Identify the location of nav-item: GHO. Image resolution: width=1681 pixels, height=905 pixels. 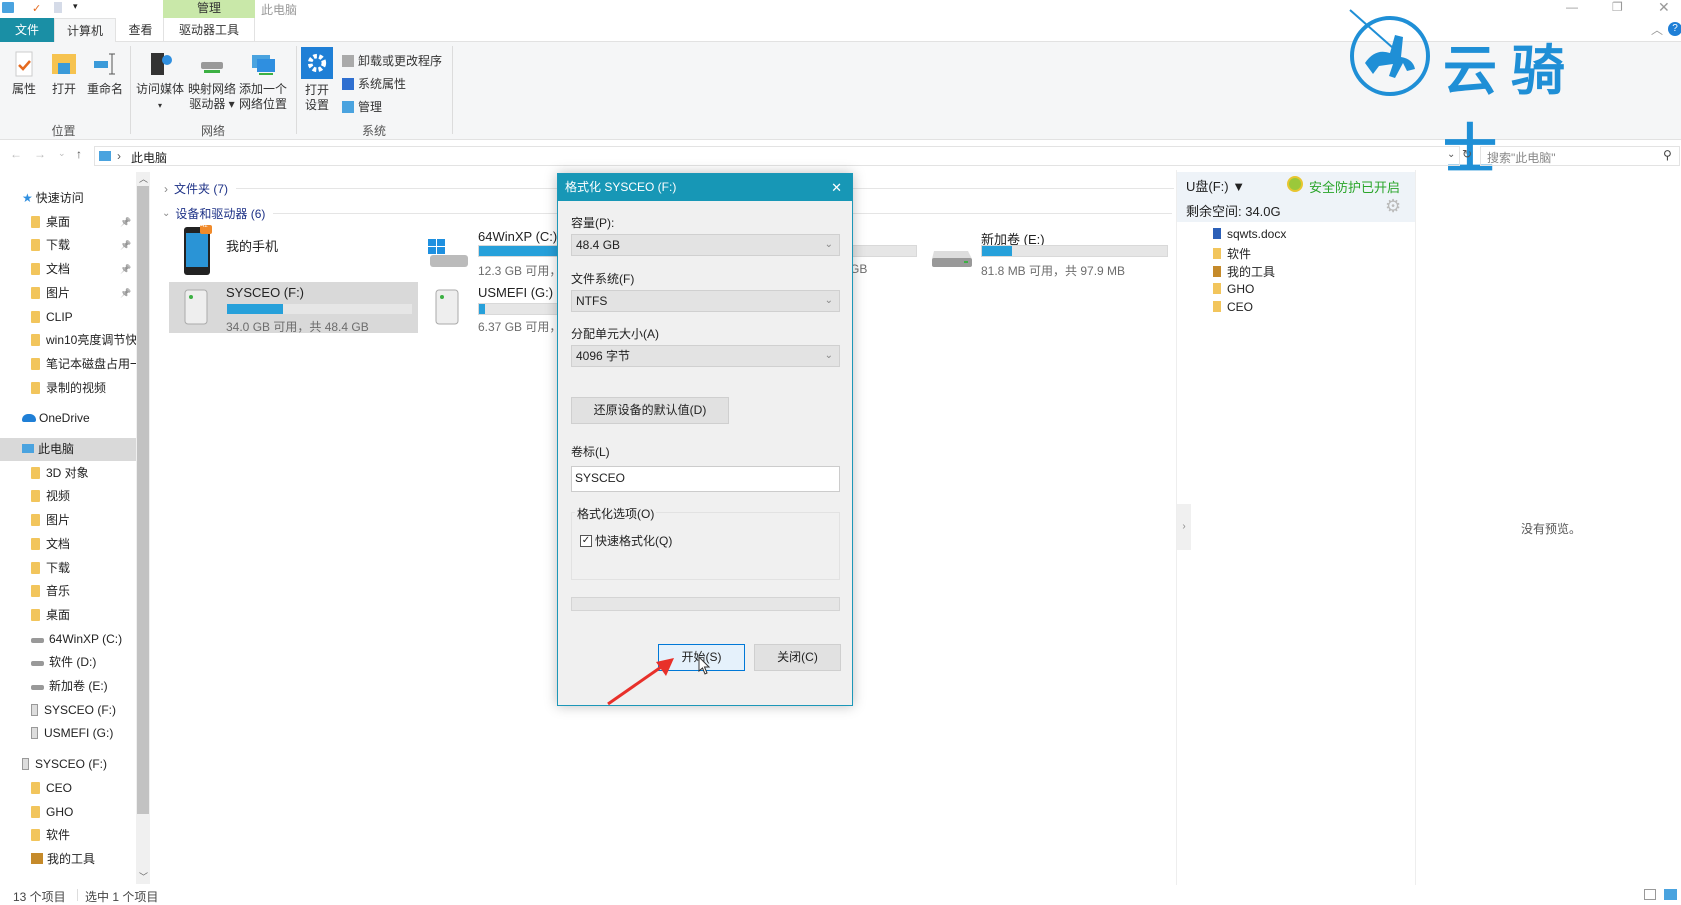
(68, 812).